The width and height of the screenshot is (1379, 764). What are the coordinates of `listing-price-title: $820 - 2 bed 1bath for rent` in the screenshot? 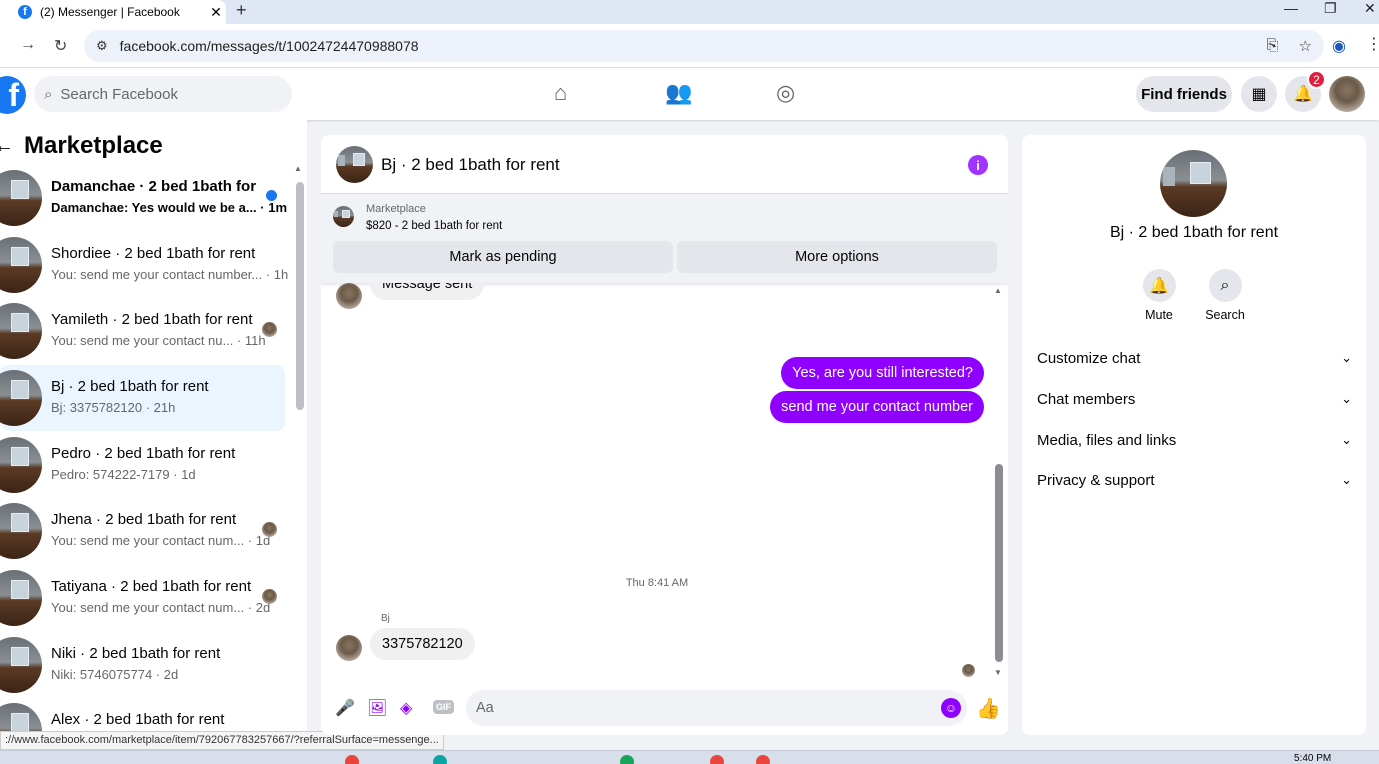 It's located at (434, 226).